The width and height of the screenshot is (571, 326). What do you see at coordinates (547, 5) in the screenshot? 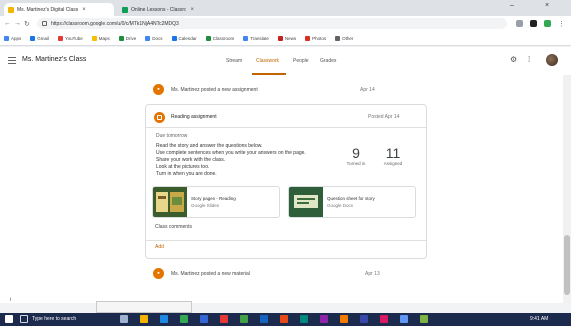
I see `close-window-icon: ×` at bounding box center [547, 5].